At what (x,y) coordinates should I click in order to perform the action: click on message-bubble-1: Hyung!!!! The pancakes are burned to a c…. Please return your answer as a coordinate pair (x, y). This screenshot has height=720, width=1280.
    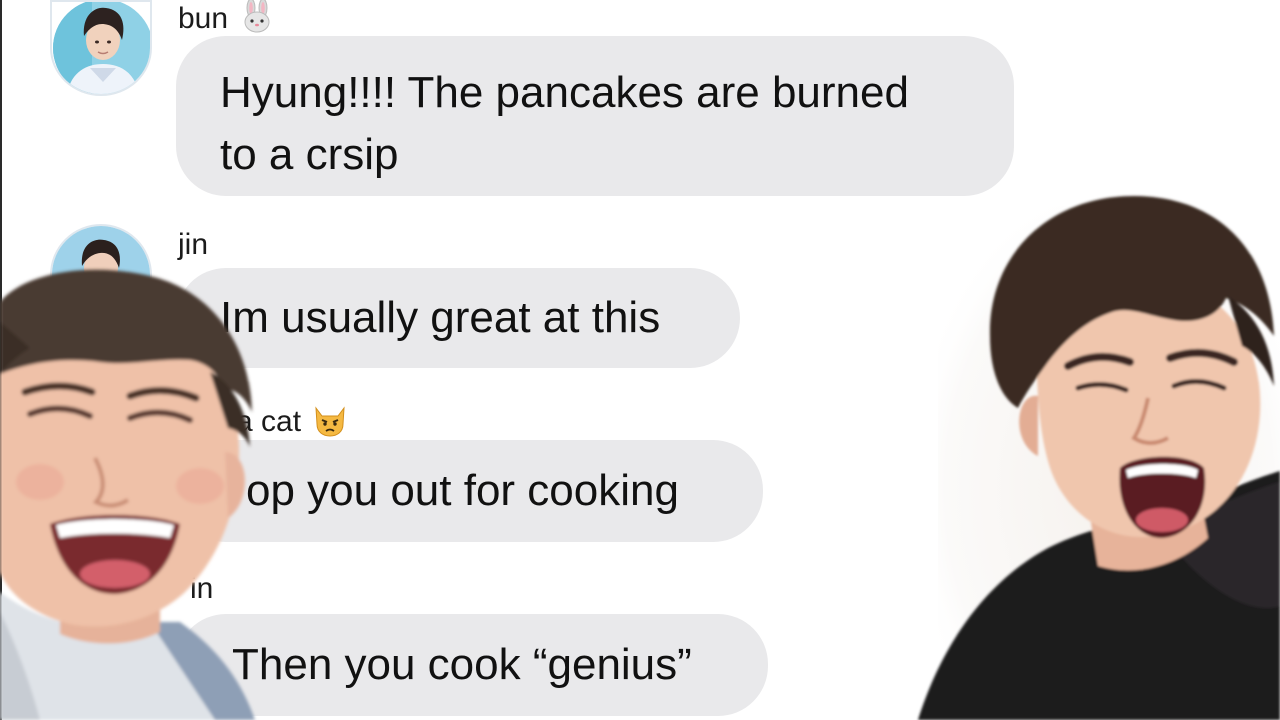
    Looking at the image, I should click on (595, 116).